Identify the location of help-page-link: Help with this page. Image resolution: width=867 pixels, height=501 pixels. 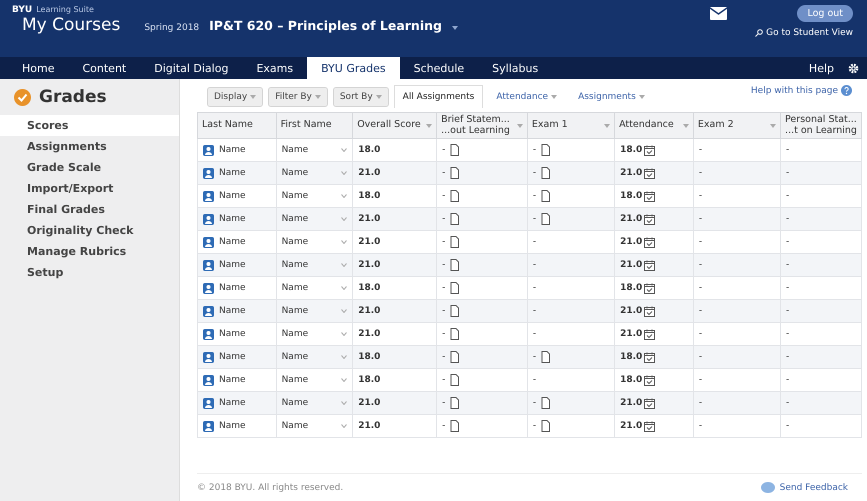
(801, 90).